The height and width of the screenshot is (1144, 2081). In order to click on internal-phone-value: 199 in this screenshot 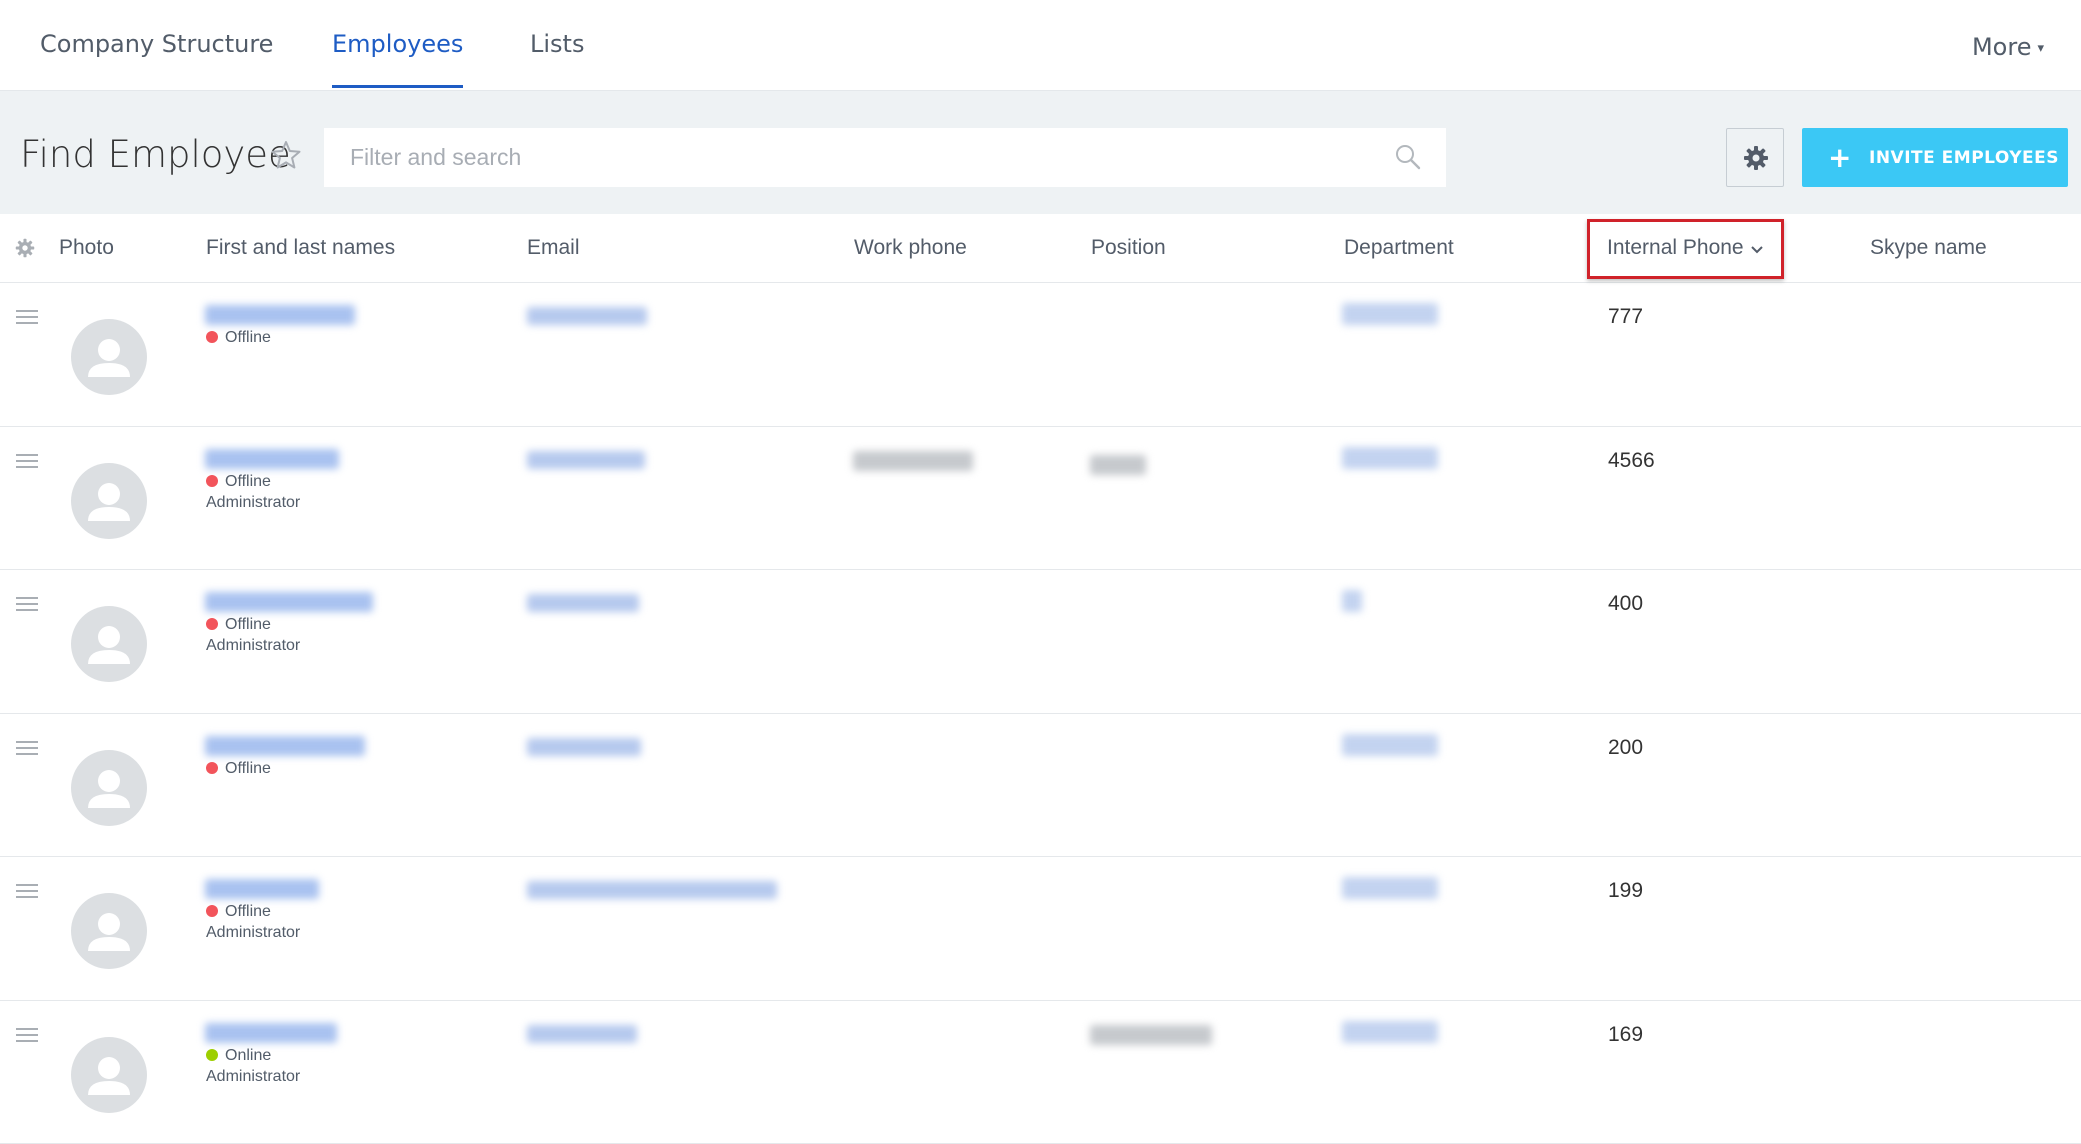, I will do `click(1625, 891)`.